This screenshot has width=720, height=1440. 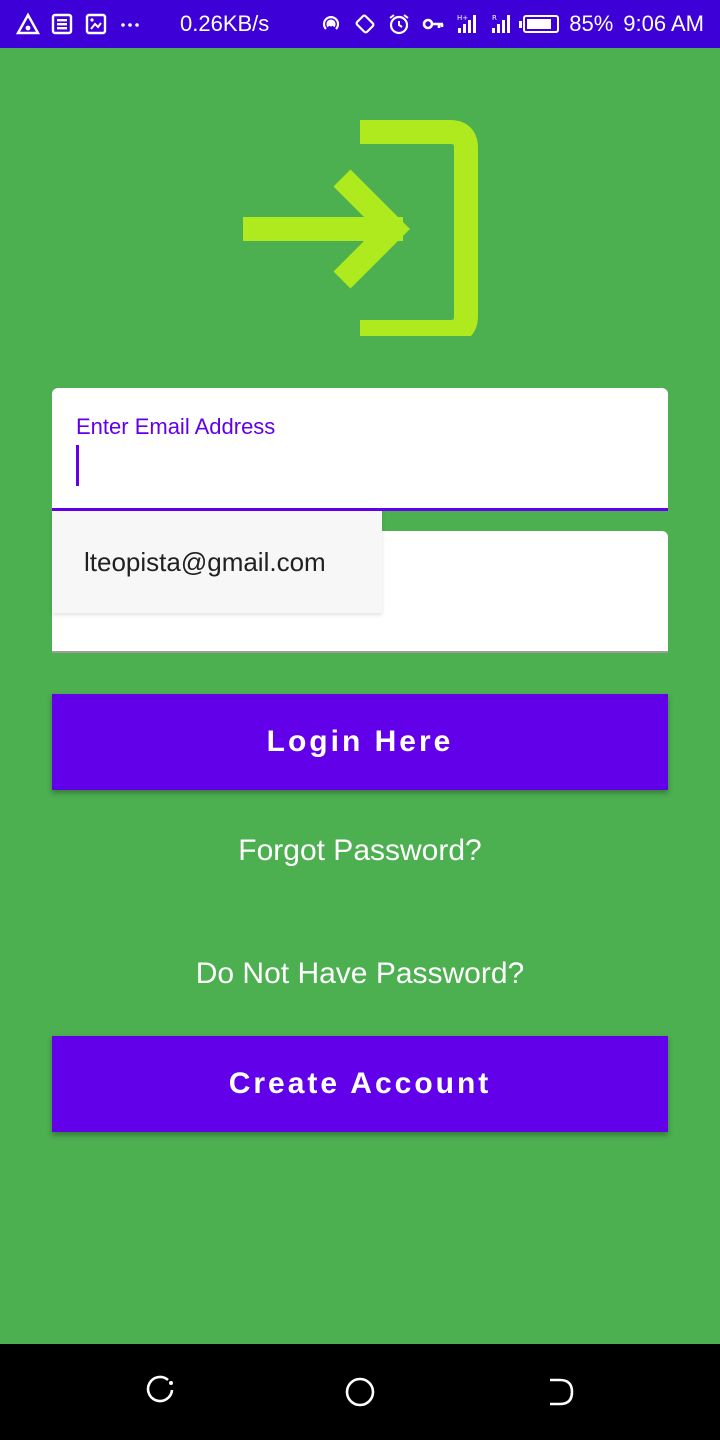 I want to click on signal-1-tag: H+, so click(x=462, y=18).